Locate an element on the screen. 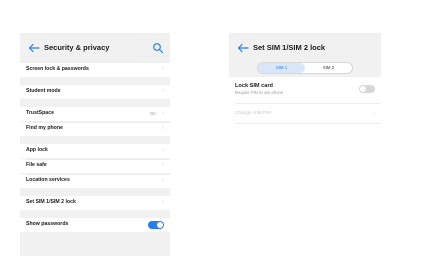 The height and width of the screenshot is (256, 432). header: Set SIM 1/SIM 2 lock is located at coordinates (305, 48).